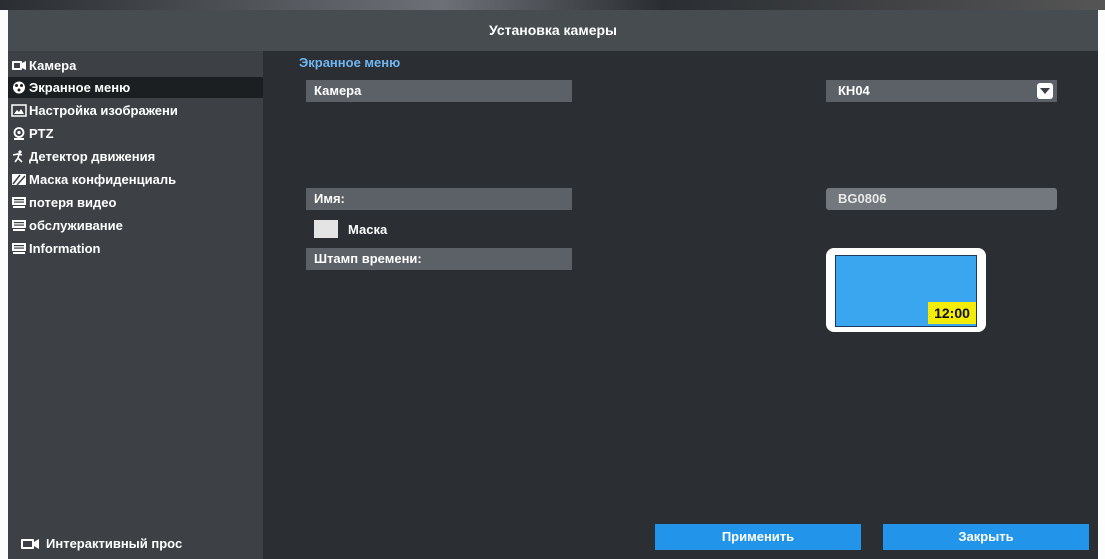  I want to click on sidebar-item-label: Детектор движения, so click(92, 156).